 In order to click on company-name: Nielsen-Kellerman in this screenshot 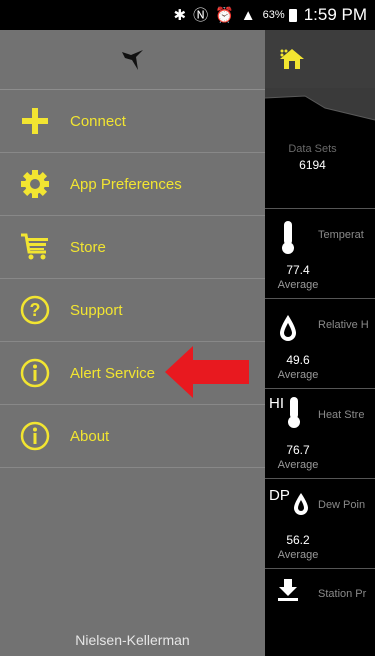, I will do `click(132, 640)`.